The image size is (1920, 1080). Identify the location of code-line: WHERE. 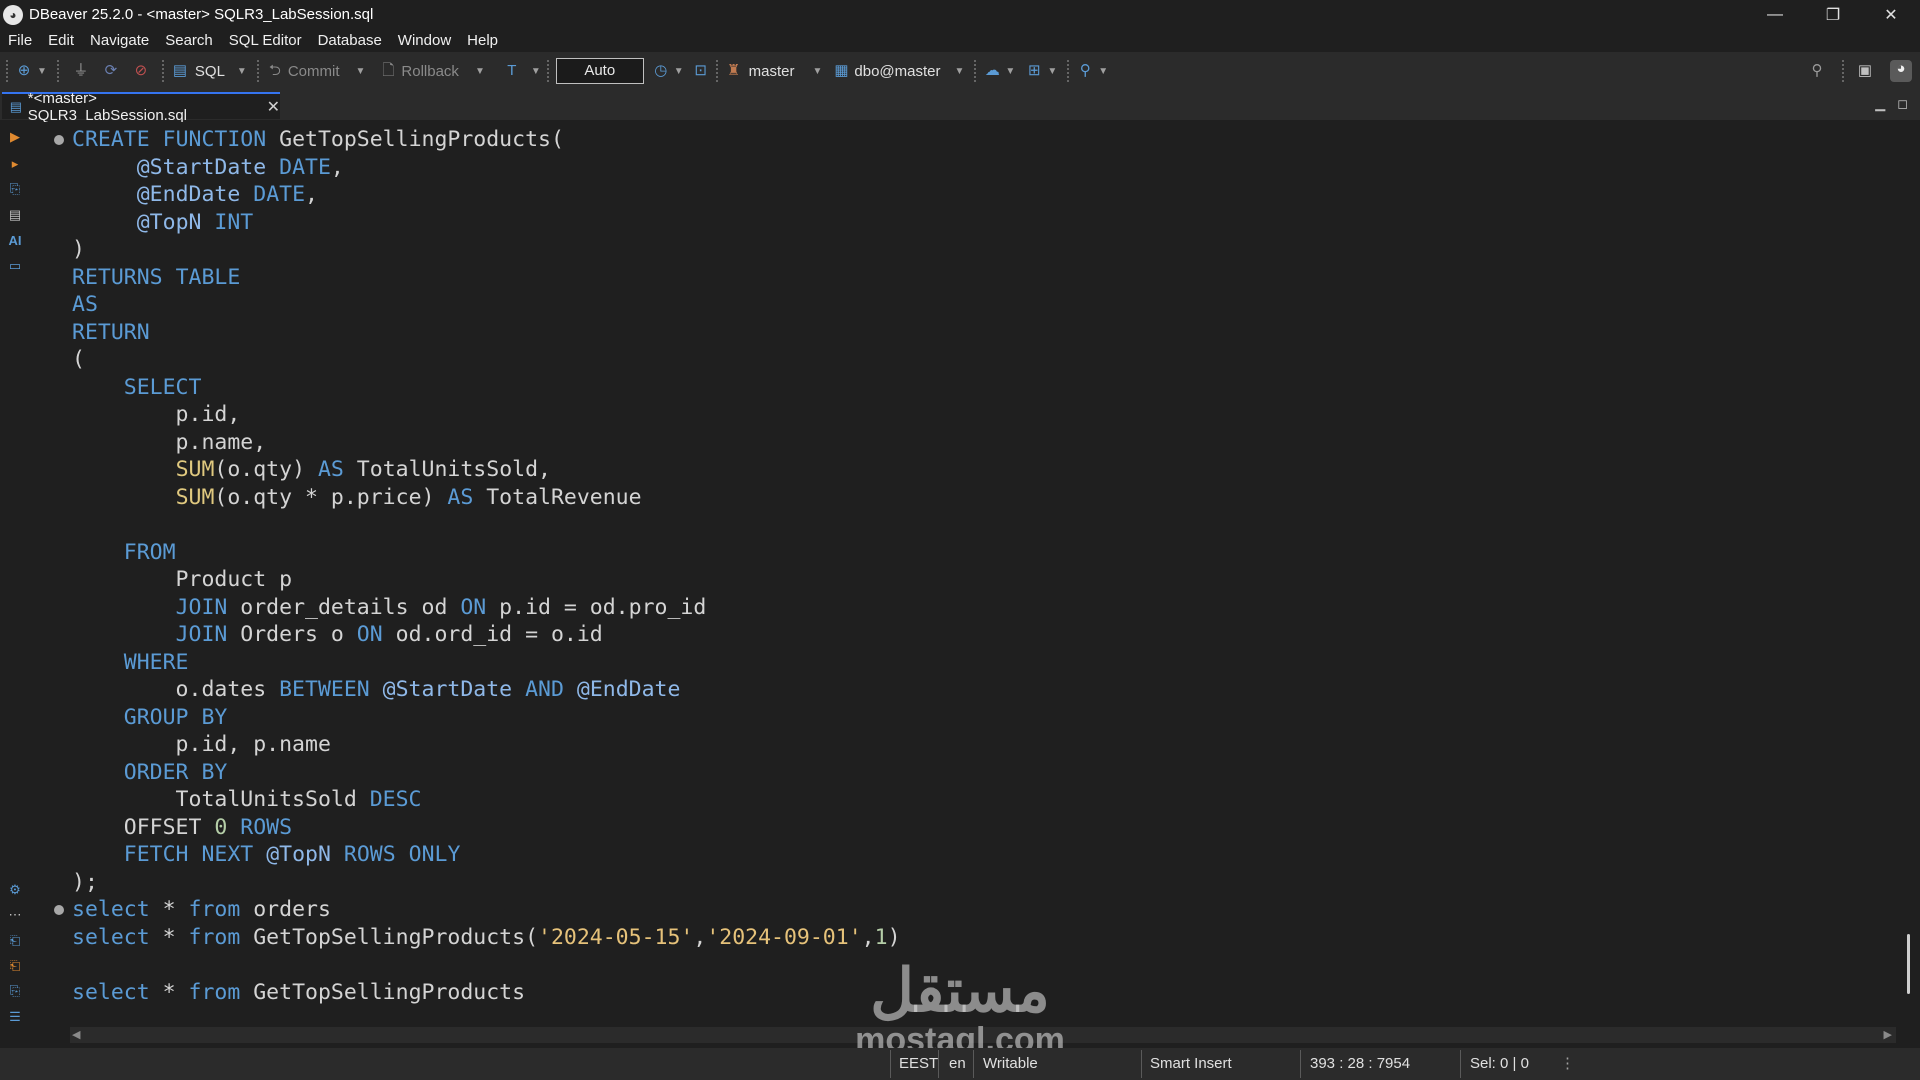
(130, 663).